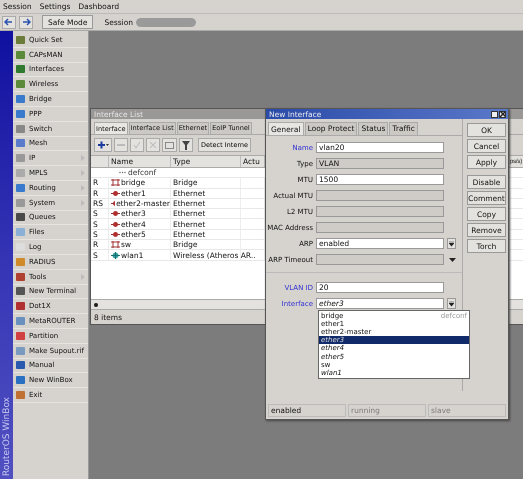 The width and height of the screenshot is (523, 479). Describe the element at coordinates (7, 436) in the screenshot. I see `brand-label: RouterOS WinBox` at that location.